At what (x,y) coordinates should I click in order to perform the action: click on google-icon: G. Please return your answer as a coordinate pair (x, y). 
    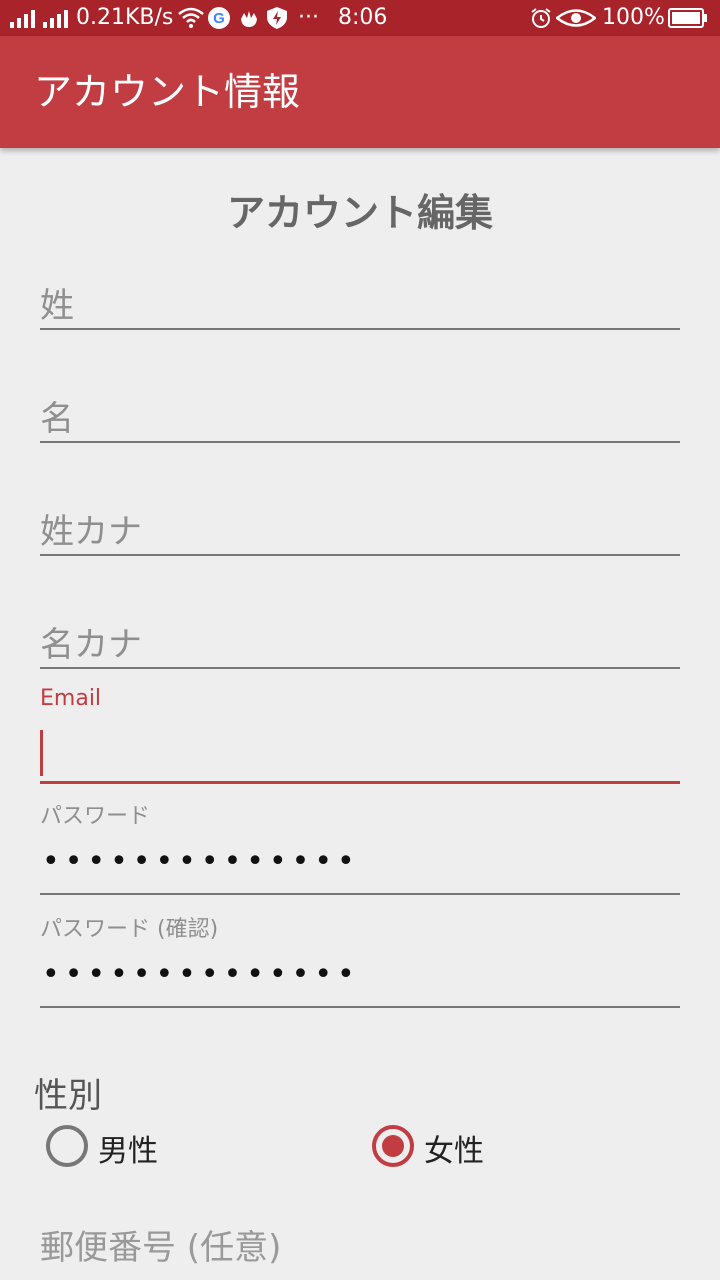
    Looking at the image, I should click on (219, 18).